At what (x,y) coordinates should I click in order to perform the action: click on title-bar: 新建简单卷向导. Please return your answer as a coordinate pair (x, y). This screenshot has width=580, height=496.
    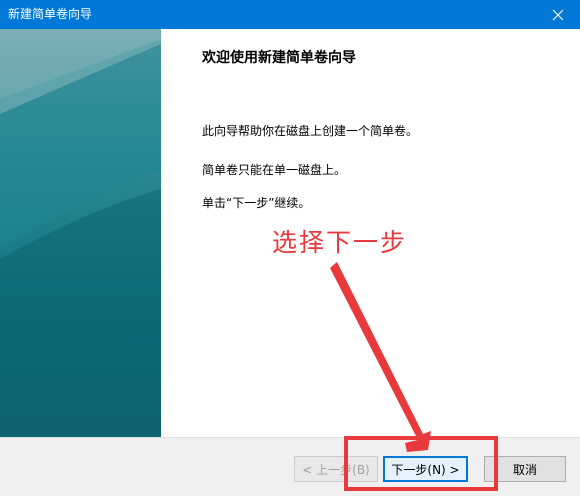
    Looking at the image, I should click on (290, 14).